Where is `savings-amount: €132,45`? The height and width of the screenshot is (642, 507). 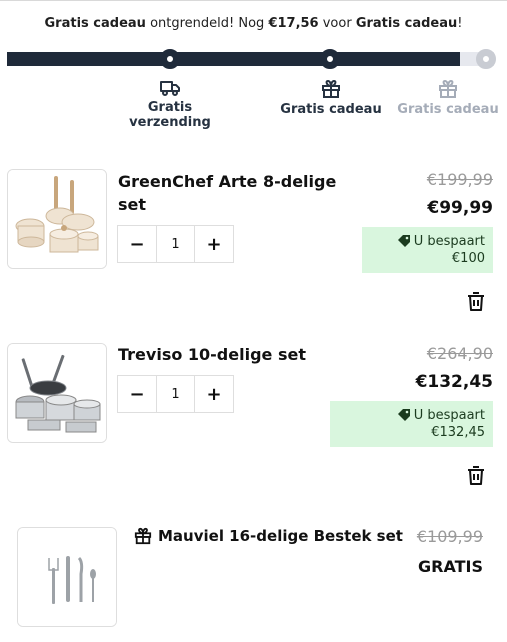 savings-amount: €132,45 is located at coordinates (458, 432).